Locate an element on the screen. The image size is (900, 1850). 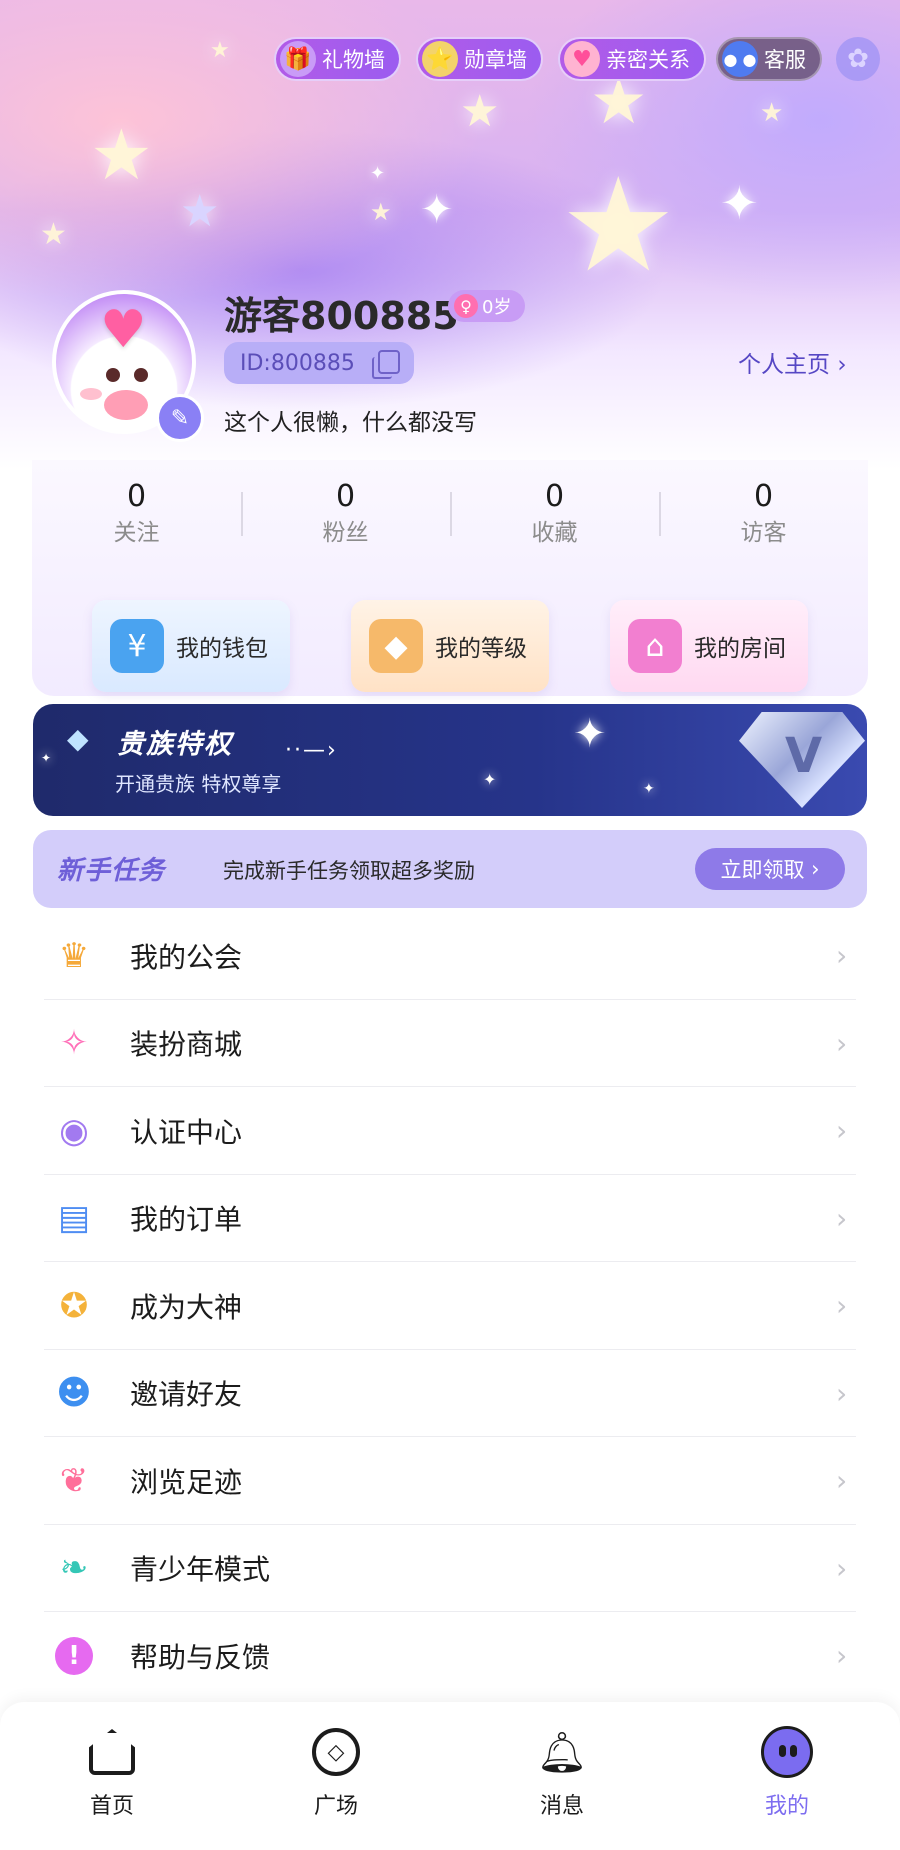
tab-mine: 我的 is located at coordinates (787, 1772).